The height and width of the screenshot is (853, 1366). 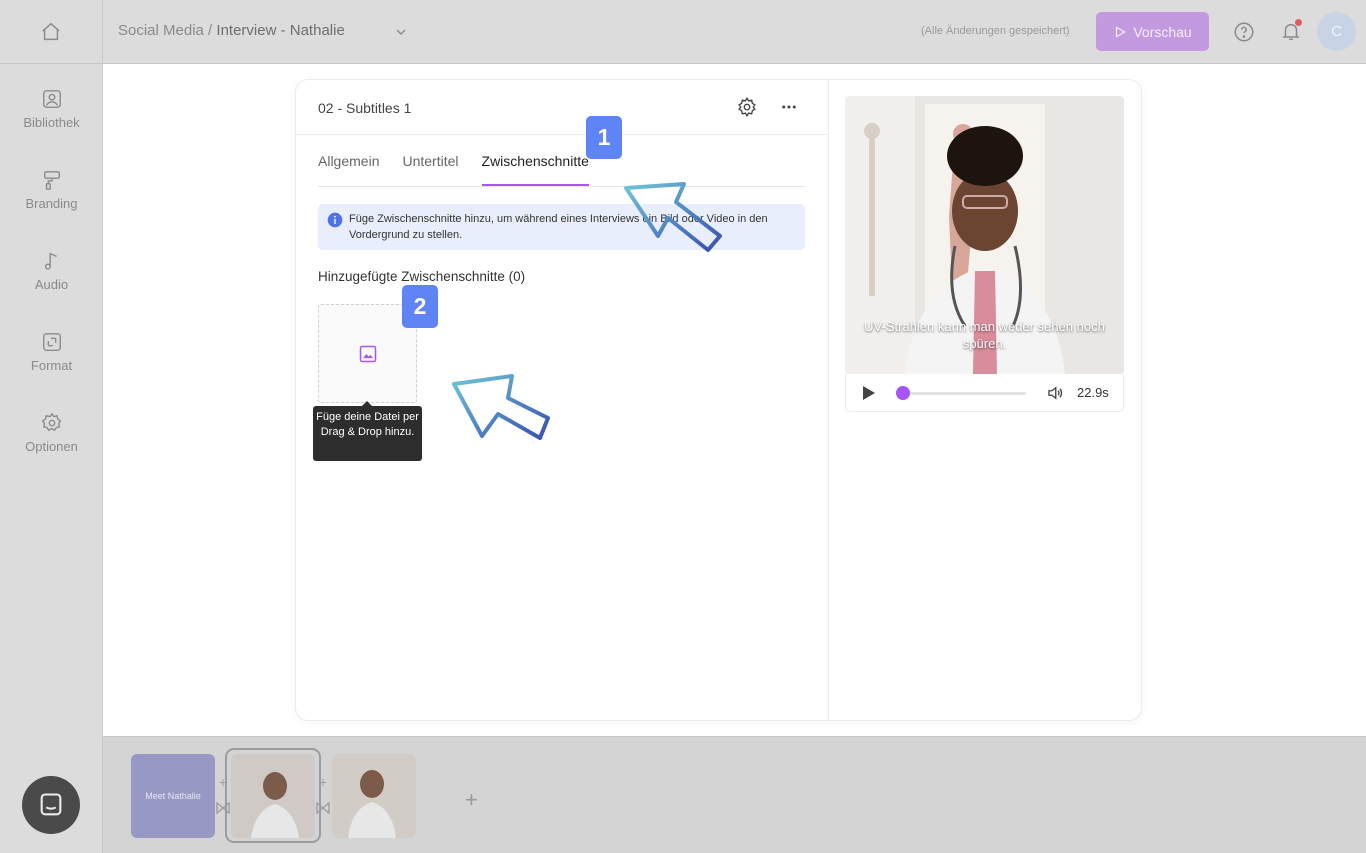 What do you see at coordinates (51, 284) in the screenshot?
I see `sidebar-item-label: Audio` at bounding box center [51, 284].